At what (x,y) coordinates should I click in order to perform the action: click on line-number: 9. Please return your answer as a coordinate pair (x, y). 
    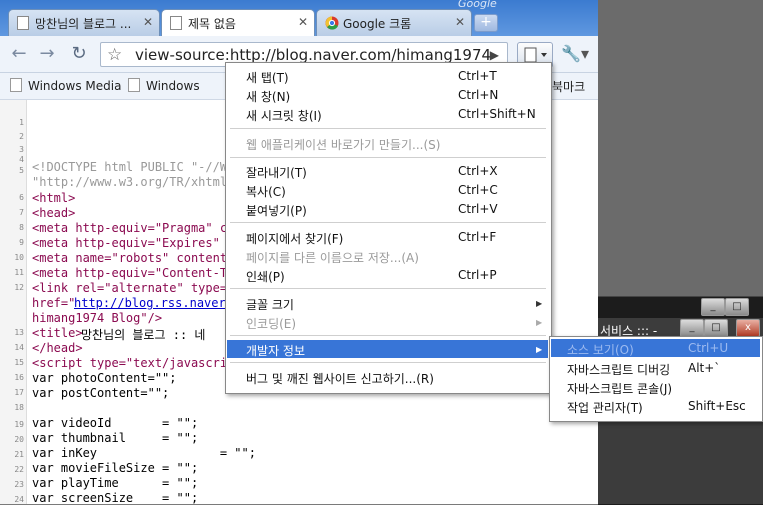
    Looking at the image, I should click on (21, 242).